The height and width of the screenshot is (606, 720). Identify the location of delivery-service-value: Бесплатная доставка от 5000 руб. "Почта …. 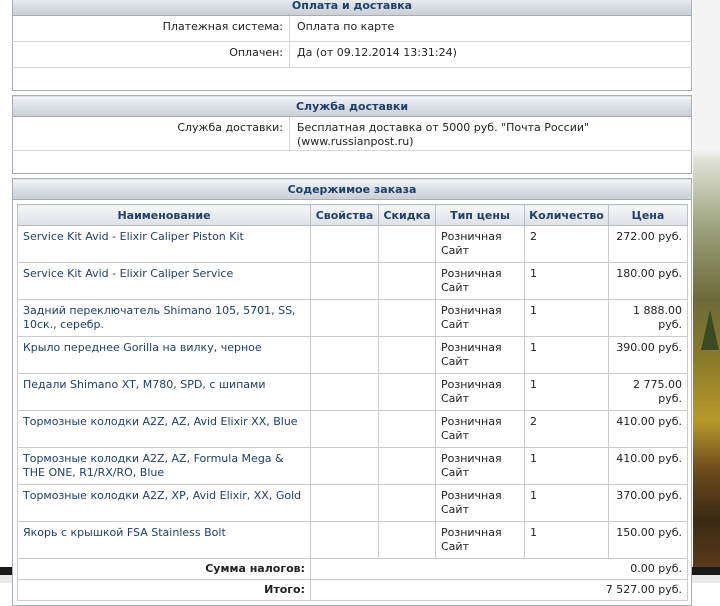
(490, 133).